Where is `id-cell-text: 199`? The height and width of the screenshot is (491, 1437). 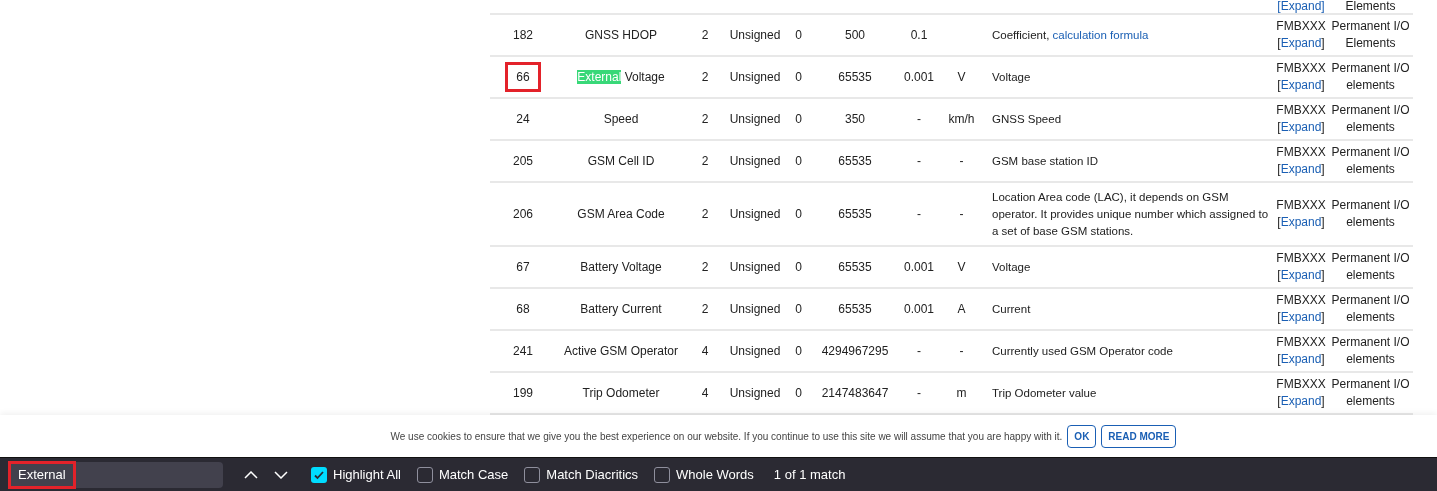
id-cell-text: 199 is located at coordinates (523, 393).